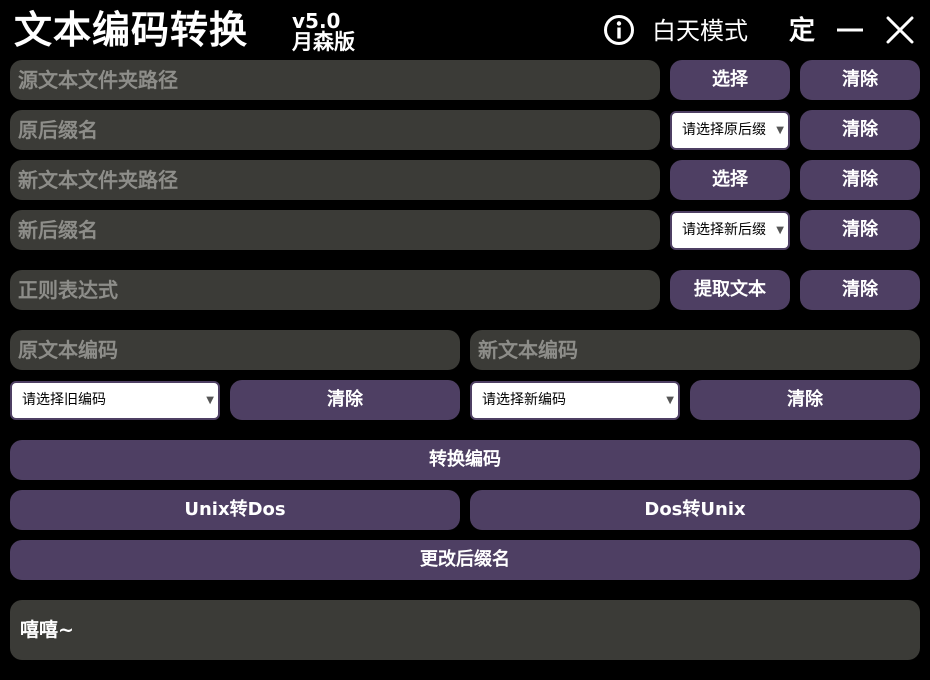  I want to click on new-encoding-select: 请选择新编码 ▼, so click(575, 400).